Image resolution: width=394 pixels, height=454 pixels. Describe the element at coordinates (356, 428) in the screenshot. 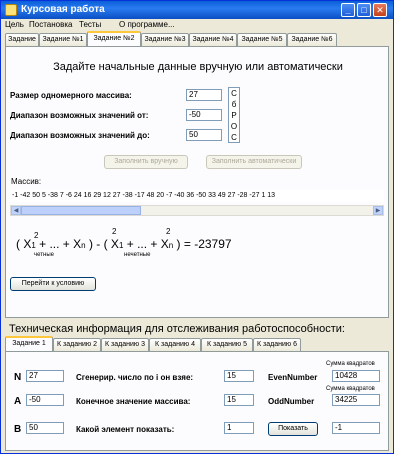

I see `show-result-input: -1` at that location.